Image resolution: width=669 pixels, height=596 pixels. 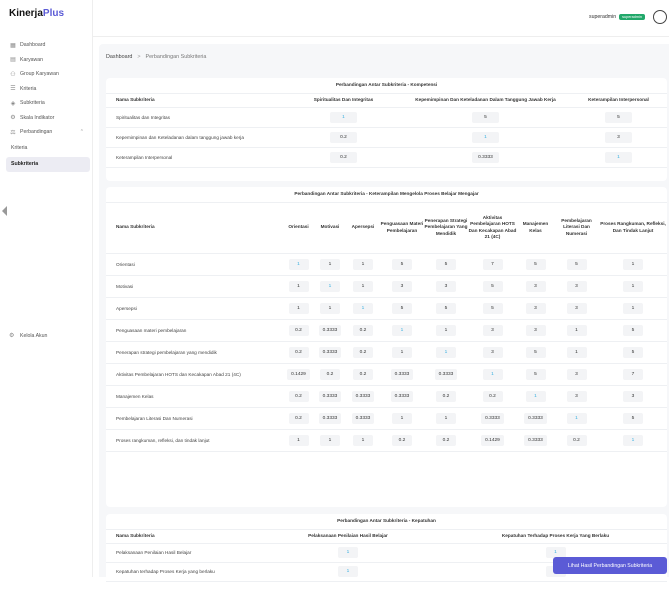 I want to click on sidebar-item-kriteria: ☰ Kriteria, so click(x=48, y=89).